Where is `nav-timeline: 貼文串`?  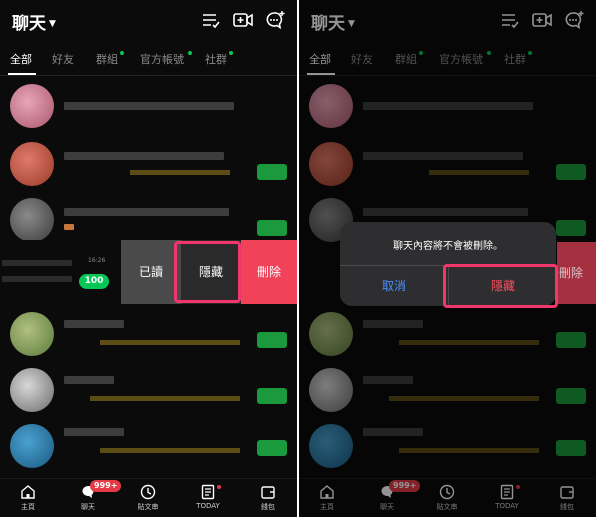
nav-timeline: 貼文串 is located at coordinates (148, 498).